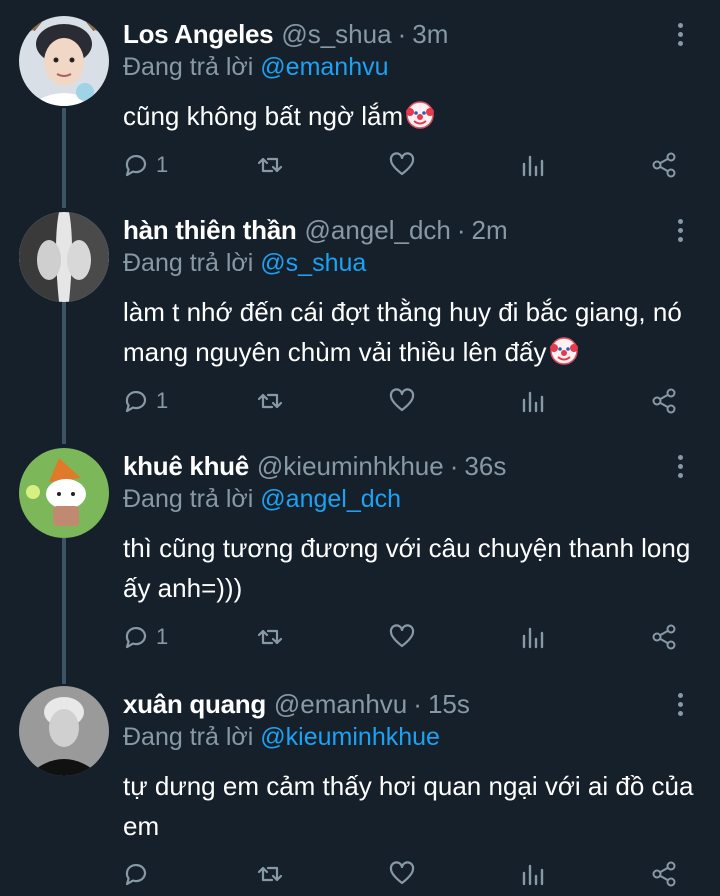  I want to click on user-handle: @kieuminhkhue, so click(350, 466).